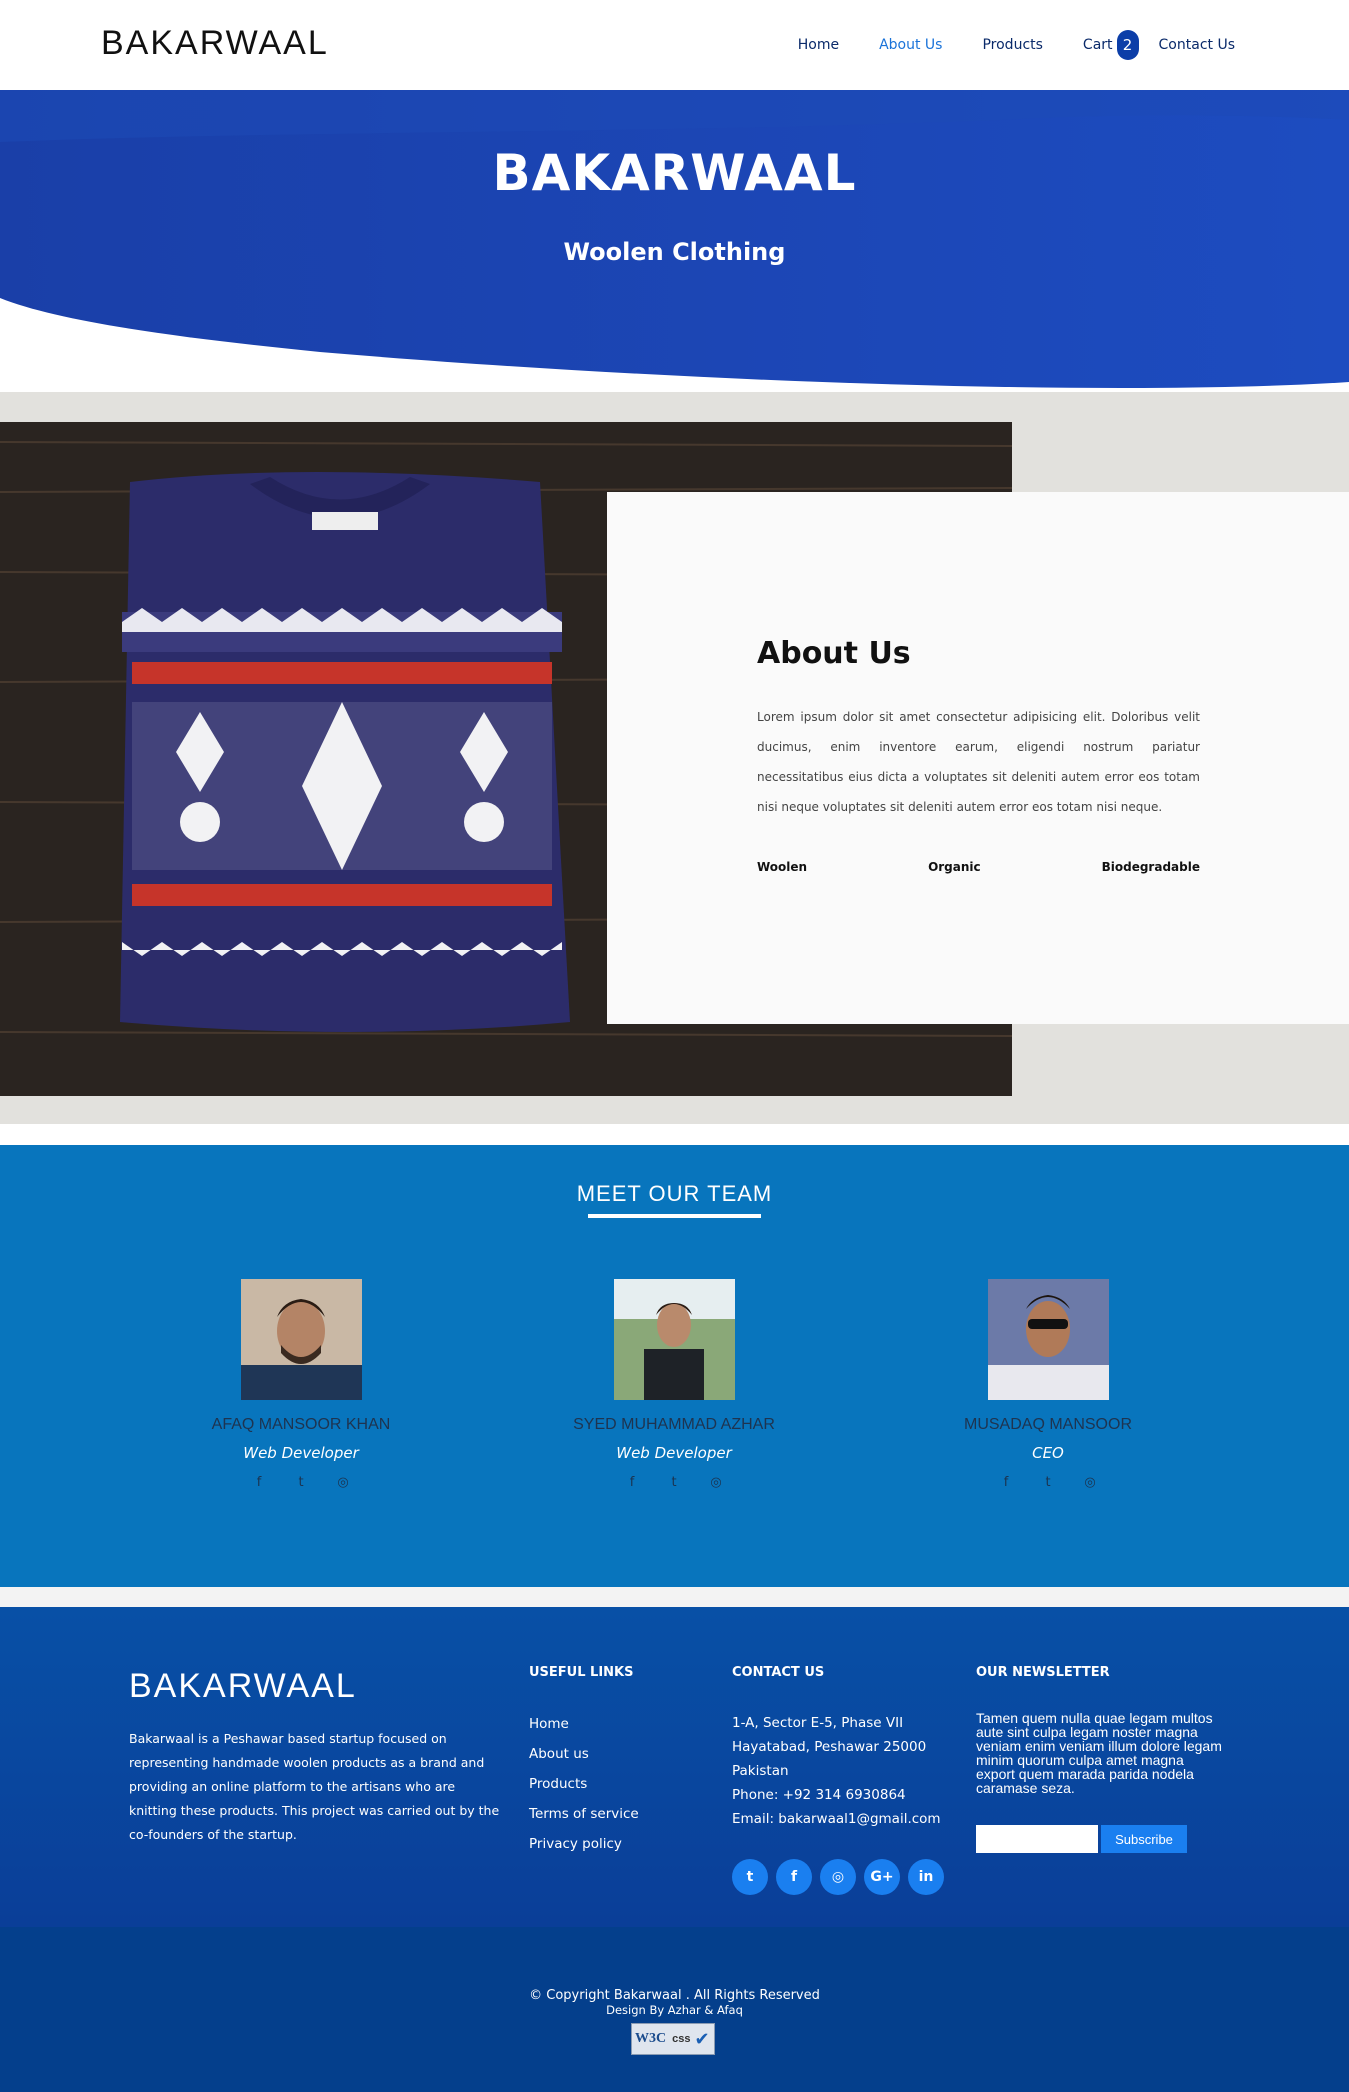  I want to click on team-member-card: AFAQ MANSOOR KHAN Web Developer f t ◎, so click(301, 1385).